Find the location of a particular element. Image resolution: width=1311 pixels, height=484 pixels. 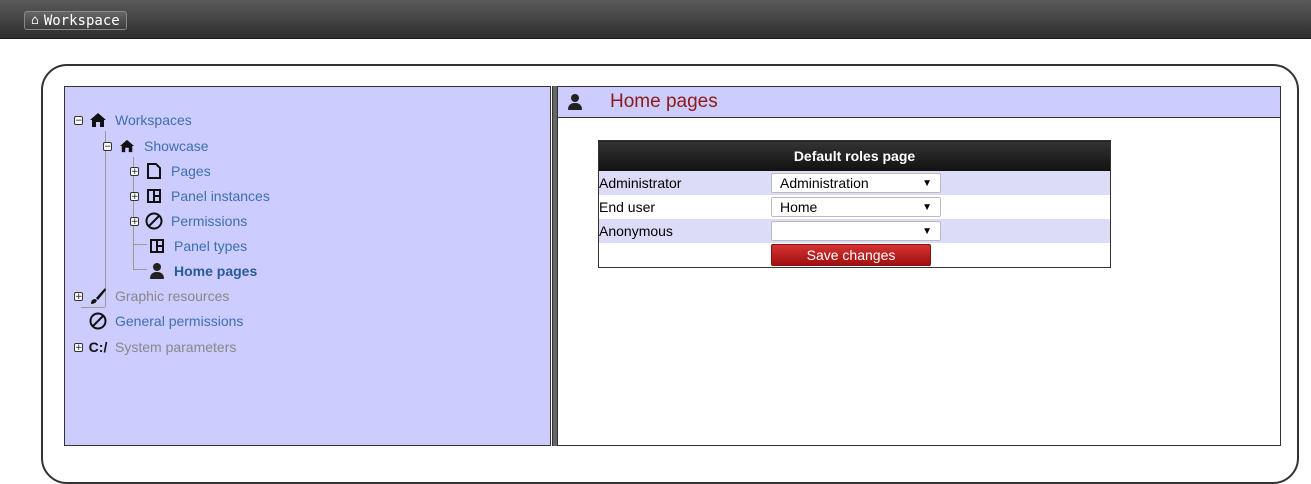

workspace-label: Workspace is located at coordinates (81, 20).